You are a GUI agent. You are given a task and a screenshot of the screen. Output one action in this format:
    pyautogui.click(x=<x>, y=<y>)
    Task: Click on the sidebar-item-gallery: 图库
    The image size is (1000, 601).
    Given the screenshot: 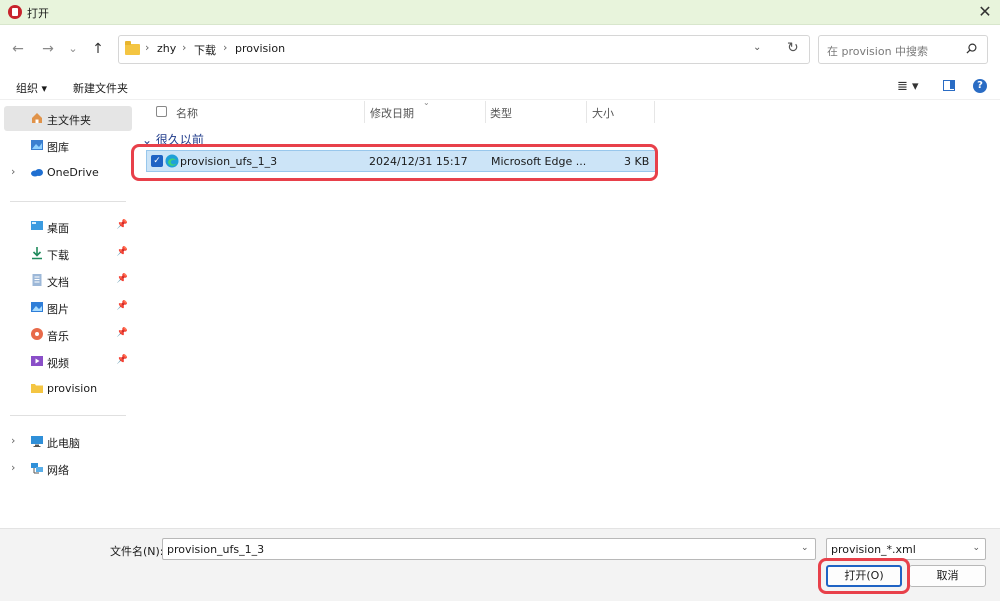 What is the action you would take?
    pyautogui.click(x=68, y=145)
    